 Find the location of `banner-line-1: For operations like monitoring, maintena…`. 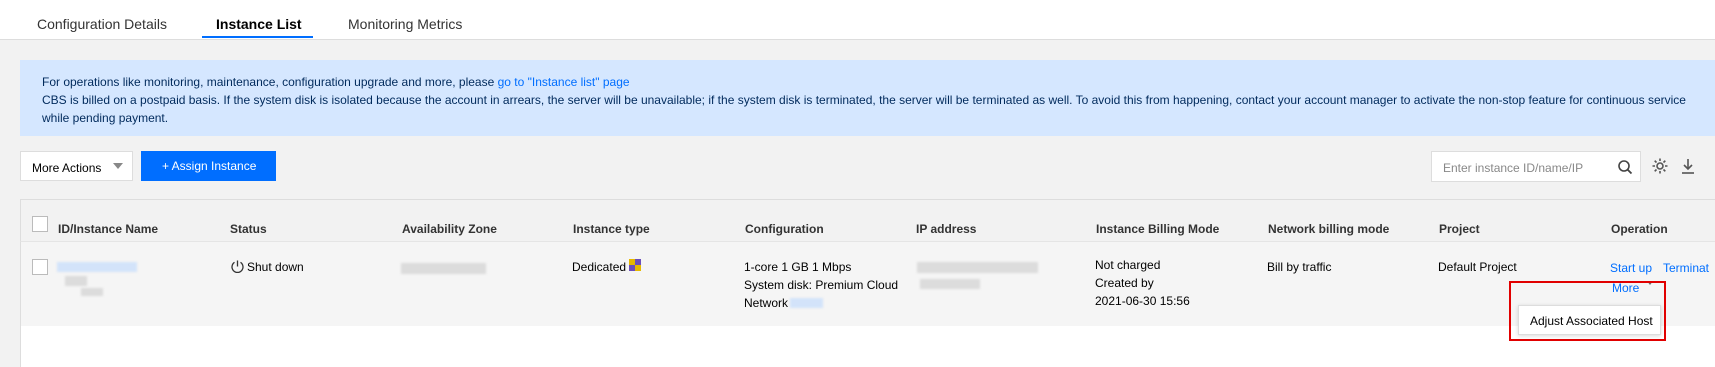

banner-line-1: For operations like monitoring, maintena… is located at coordinates (336, 82).